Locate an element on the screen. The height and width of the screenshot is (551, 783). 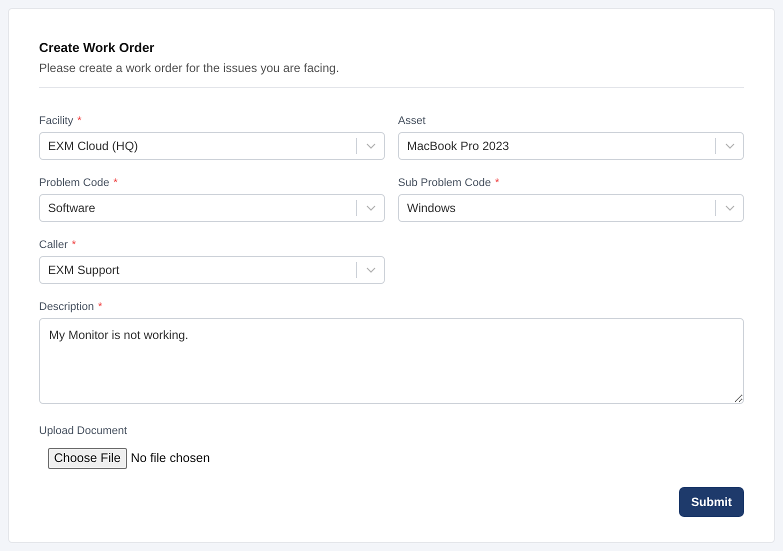
field-label: Facility is located at coordinates (56, 121).